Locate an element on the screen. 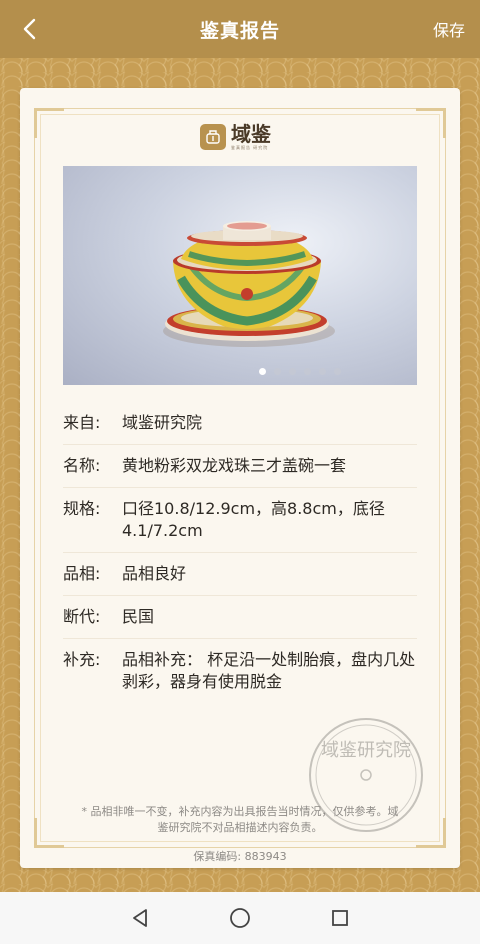 The height and width of the screenshot is (944, 480). nav-home-button is located at coordinates (240, 918).